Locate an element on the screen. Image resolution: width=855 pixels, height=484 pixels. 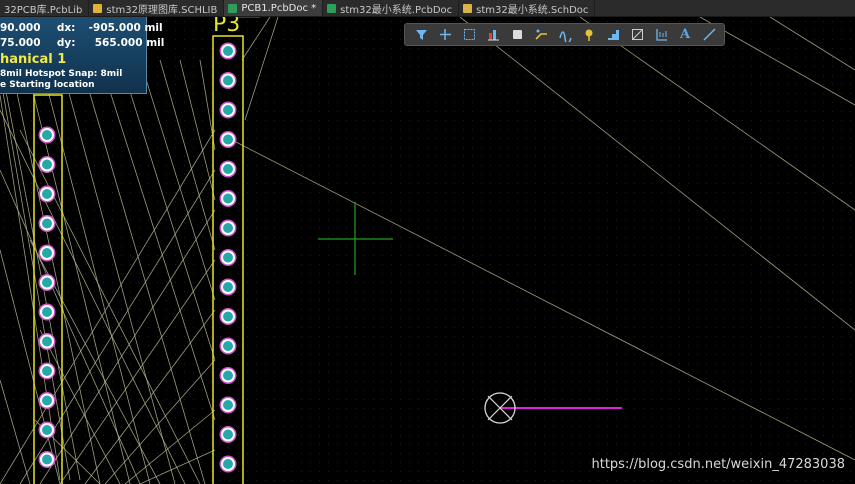
line-button is located at coordinates (709, 34).